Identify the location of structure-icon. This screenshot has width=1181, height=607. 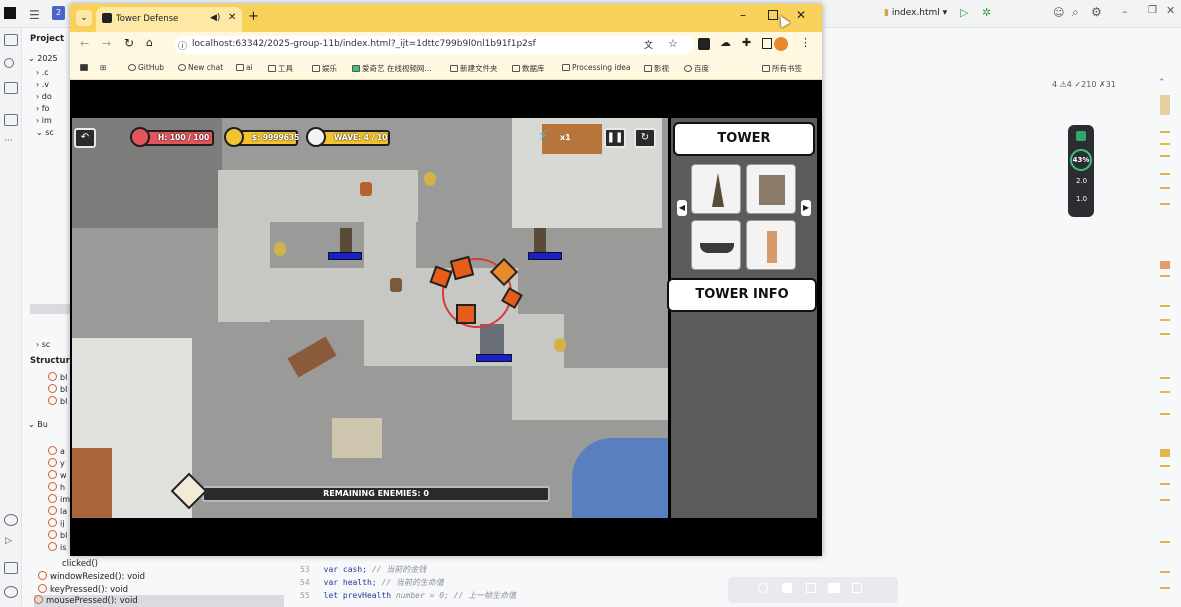
(11, 120).